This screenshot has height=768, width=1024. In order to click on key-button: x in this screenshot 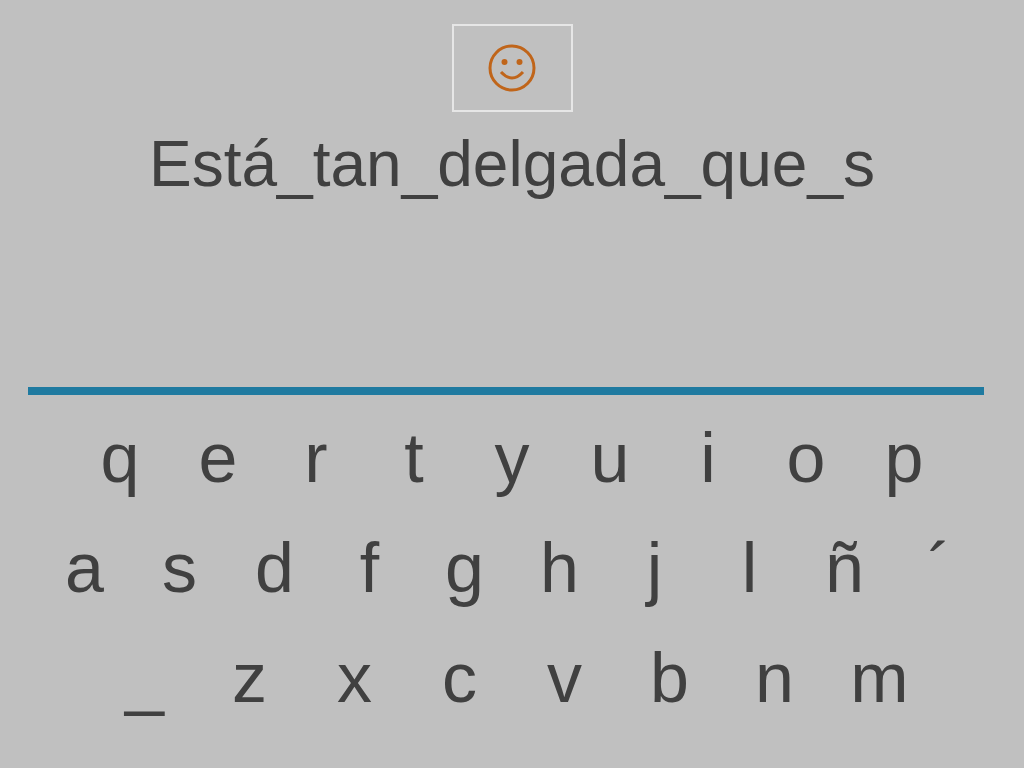, I will do `click(354, 678)`.